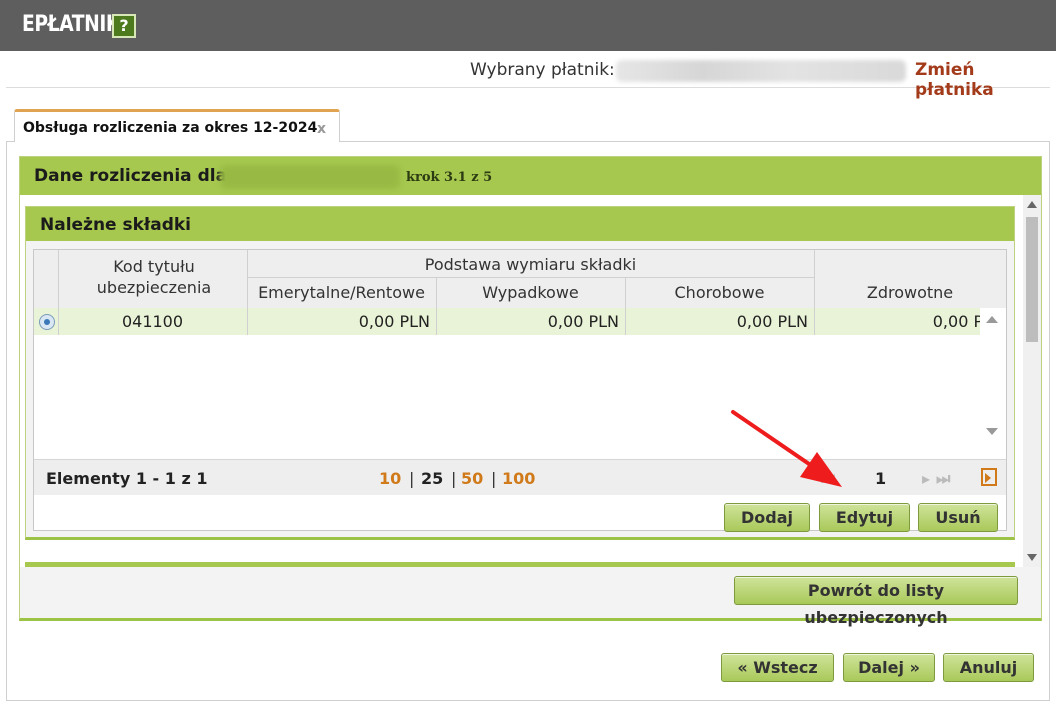 Image resolution: width=1056 pixels, height=704 pixels. Describe the element at coordinates (988, 667) in the screenshot. I see `wizard-cancel-button: Anuluj` at that location.